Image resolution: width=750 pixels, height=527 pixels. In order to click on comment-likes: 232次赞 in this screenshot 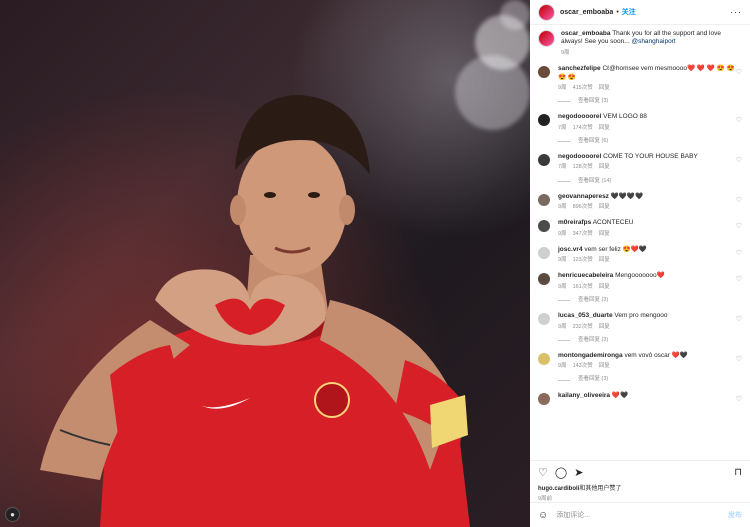, I will do `click(583, 327)`.